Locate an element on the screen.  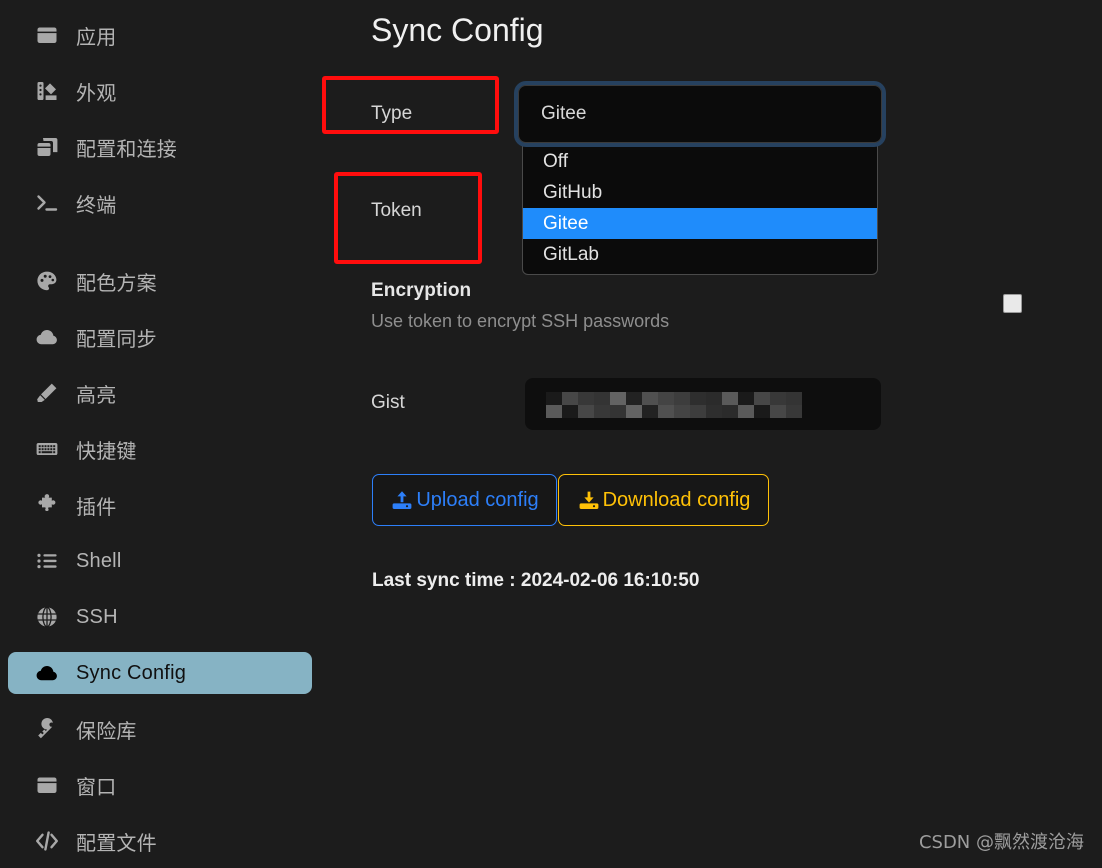
sidebar-item-label: 配置和连接 is located at coordinates (126, 149).